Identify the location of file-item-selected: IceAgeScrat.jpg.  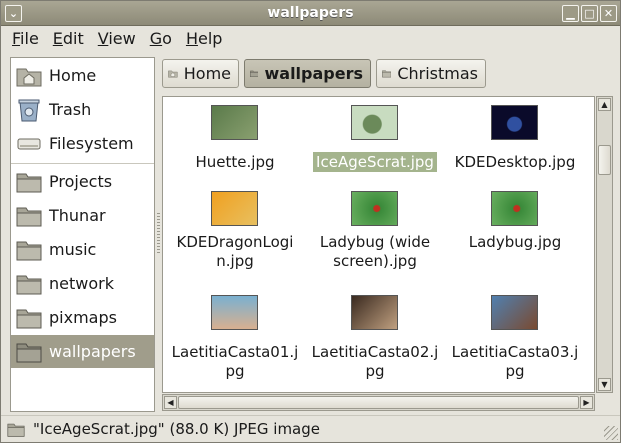
(375, 142).